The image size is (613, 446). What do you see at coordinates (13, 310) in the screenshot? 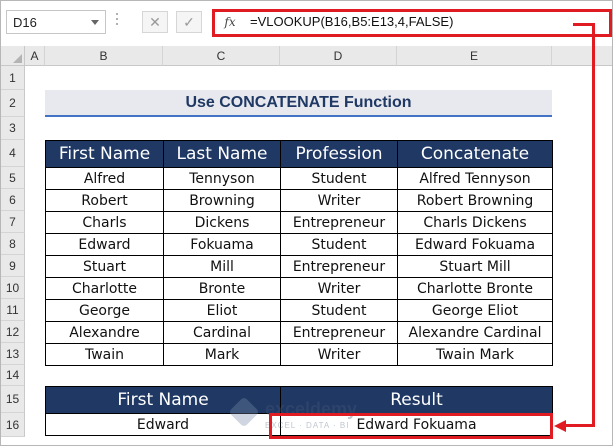
I see `row-header-11: 11` at bounding box center [13, 310].